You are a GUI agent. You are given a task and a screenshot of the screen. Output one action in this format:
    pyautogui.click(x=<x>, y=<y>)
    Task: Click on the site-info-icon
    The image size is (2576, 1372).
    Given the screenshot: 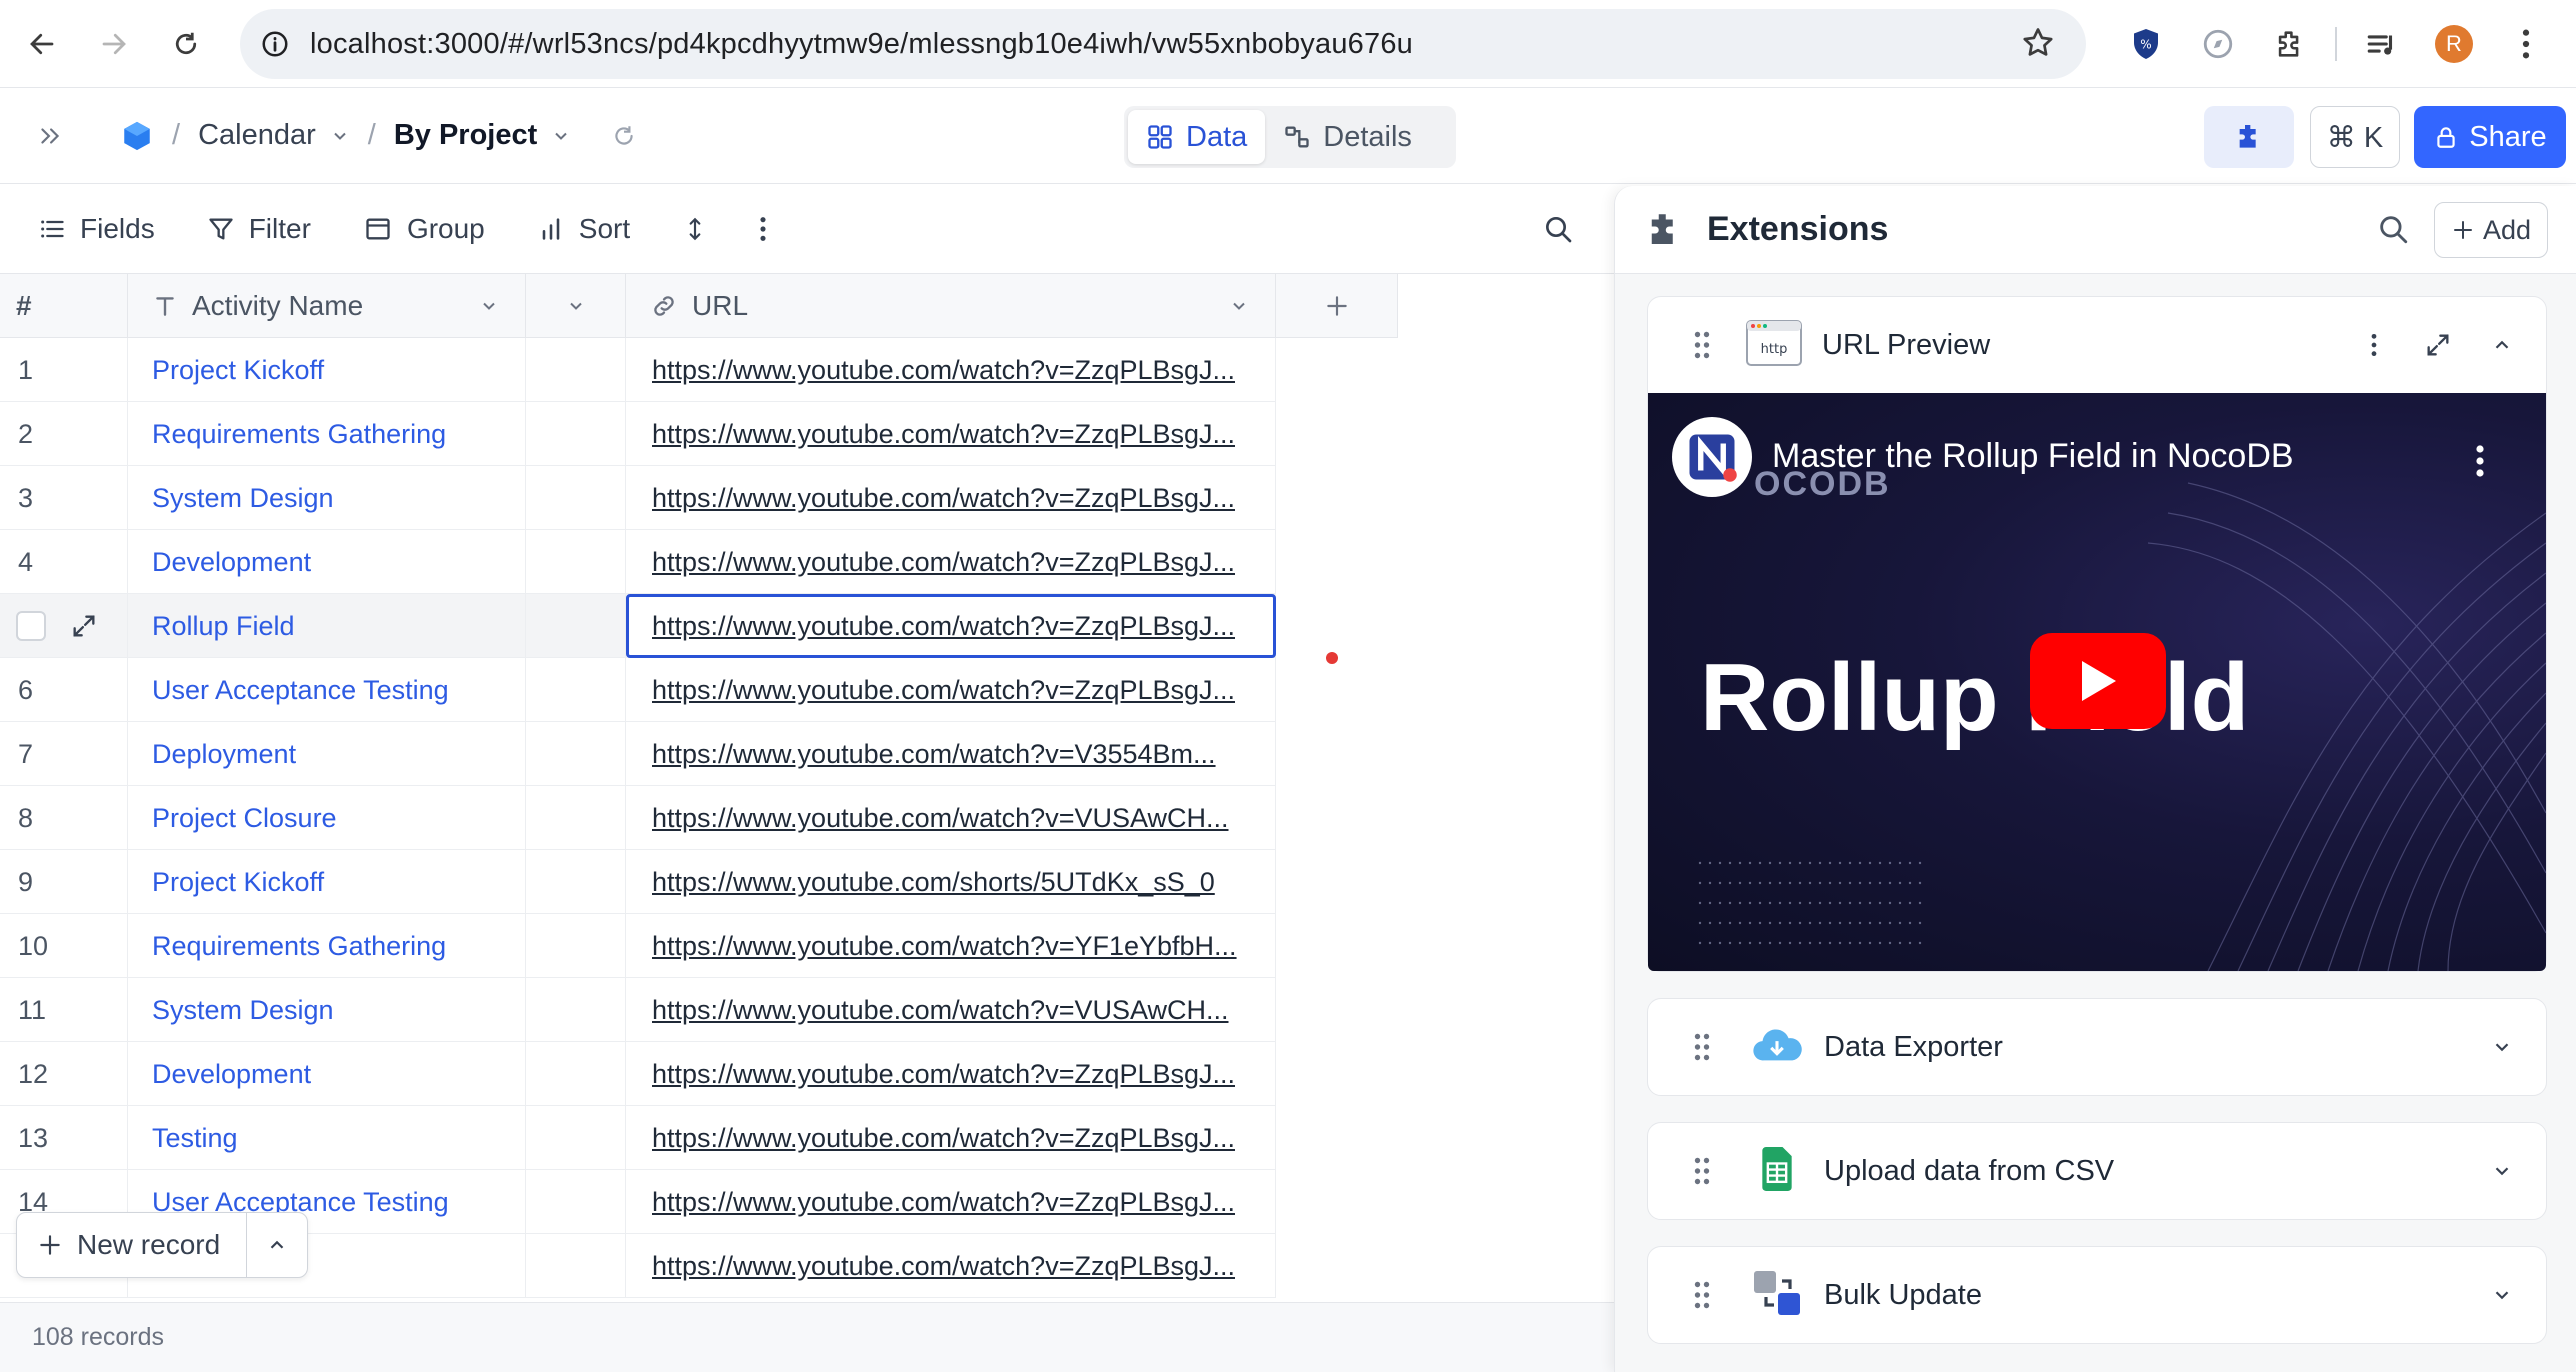 What is the action you would take?
    pyautogui.click(x=275, y=44)
    